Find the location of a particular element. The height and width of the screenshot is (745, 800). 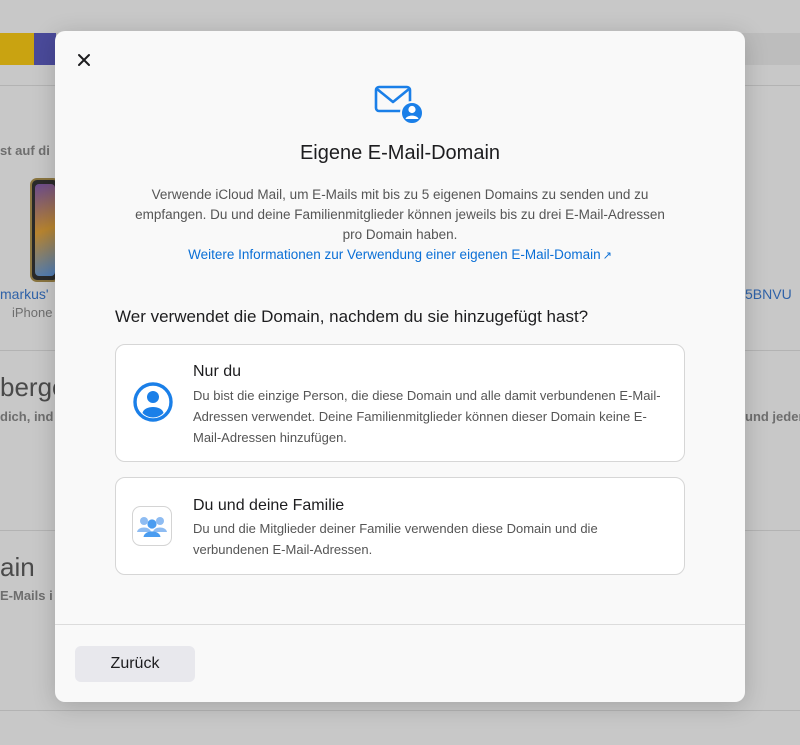

background-subtext: dich, ind is located at coordinates (27, 416).